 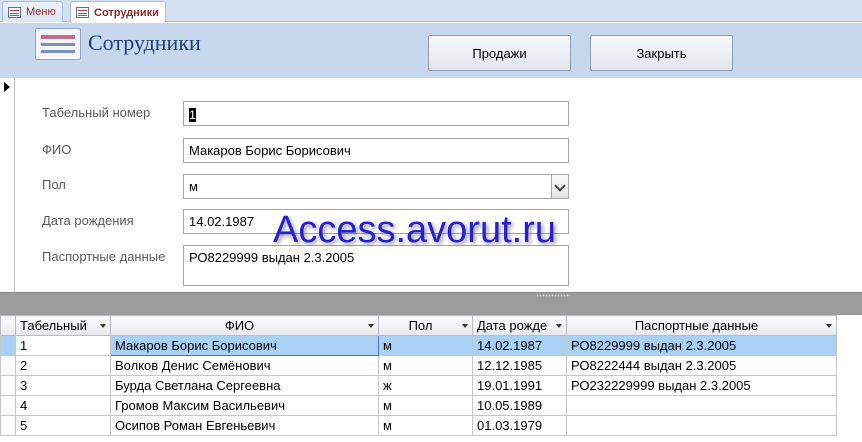 I want to click on table-row: 5 Осипов Роман Евгеньевич м 01.03.1979, so click(x=418, y=425).